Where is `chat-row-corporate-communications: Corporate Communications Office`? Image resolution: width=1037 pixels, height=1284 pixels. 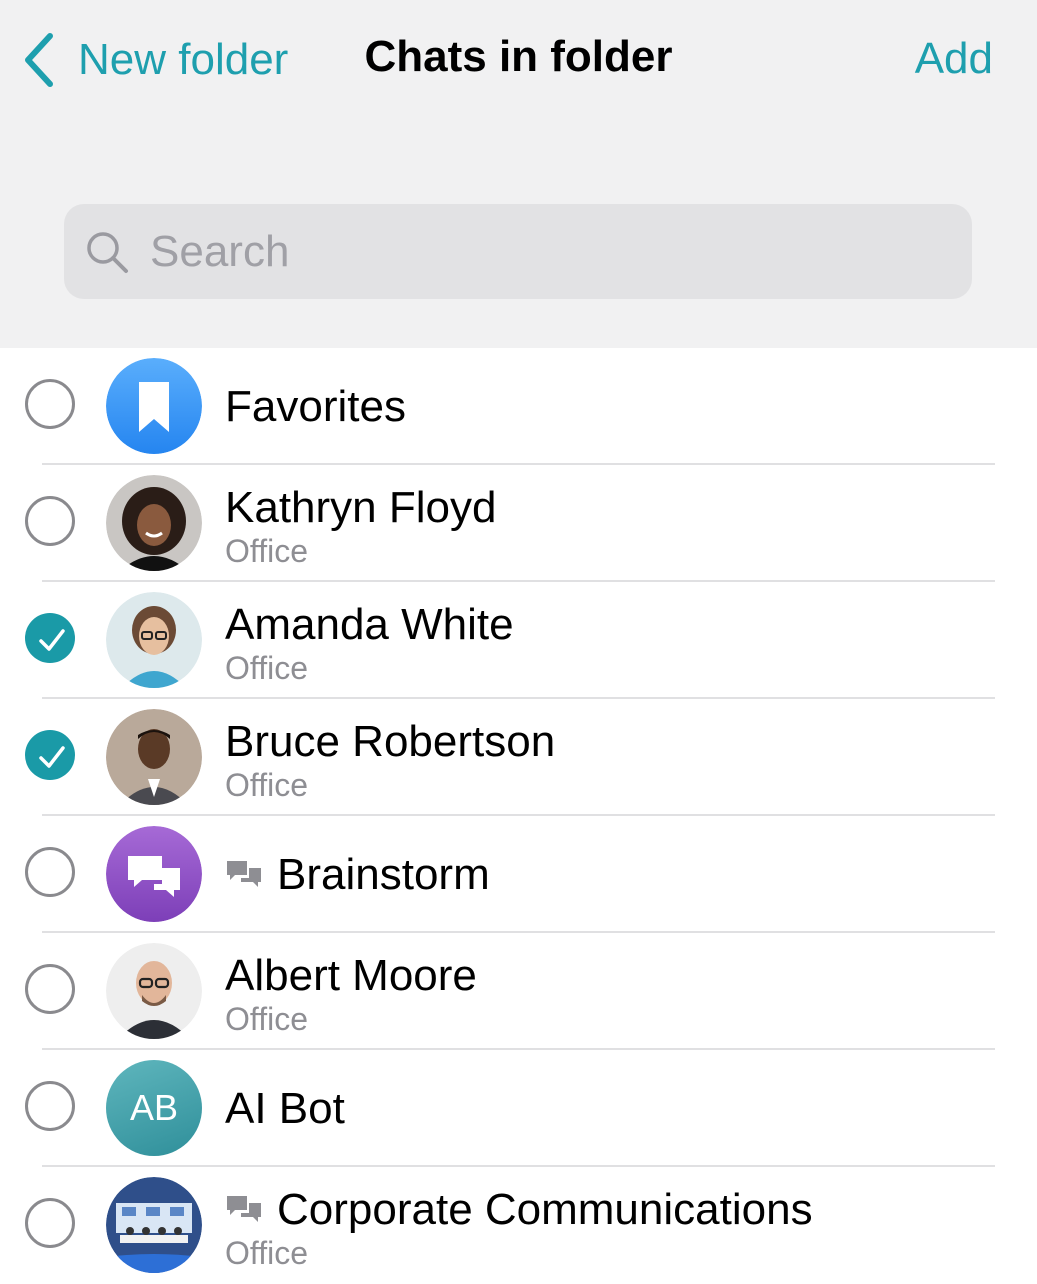 chat-row-corporate-communications: Corporate Communications Office is located at coordinates (518, 1225).